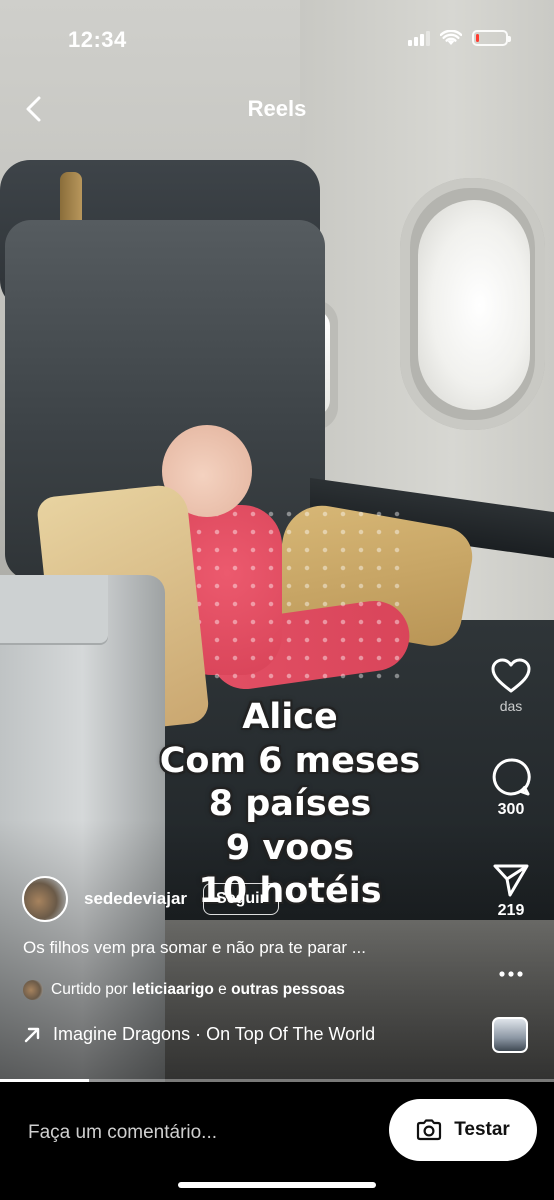 The height and width of the screenshot is (1200, 554). What do you see at coordinates (277, 108) in the screenshot?
I see `page-title: Reels` at bounding box center [277, 108].